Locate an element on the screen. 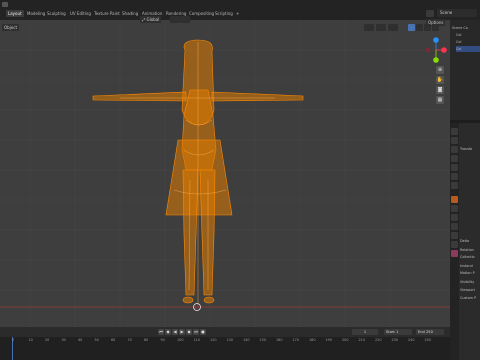  play-icon: ▶ is located at coordinates (182, 332).